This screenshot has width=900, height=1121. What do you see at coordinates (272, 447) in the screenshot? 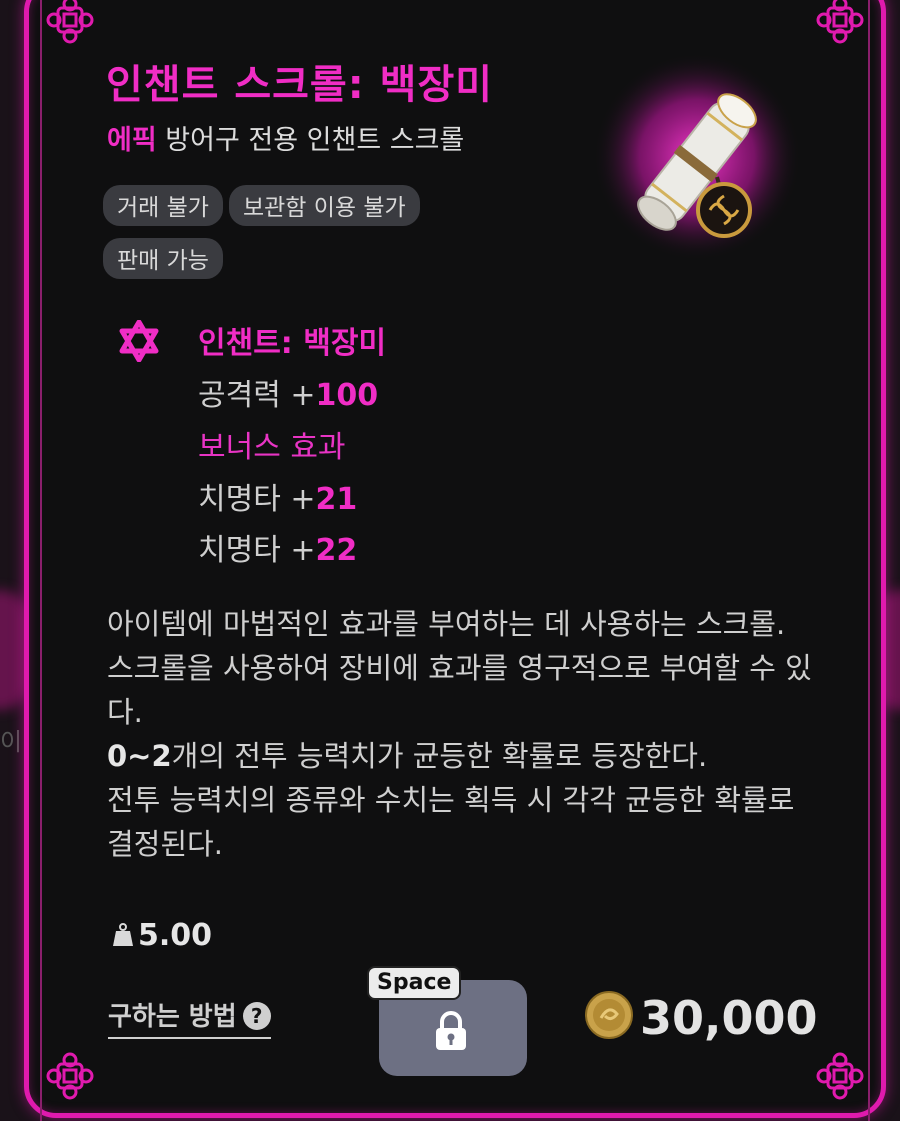
I see `bonus-effect-title: 보너스 효과` at bounding box center [272, 447].